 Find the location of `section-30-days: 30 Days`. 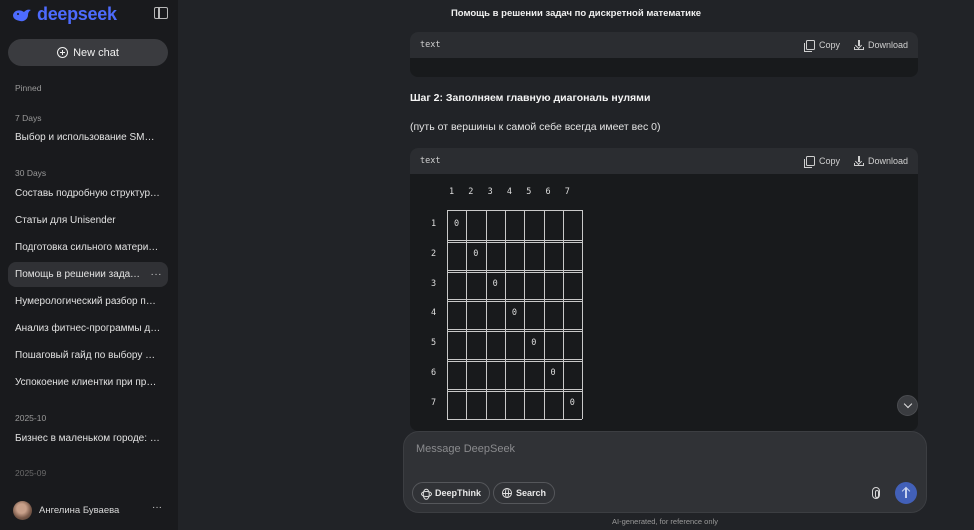

section-30-days: 30 Days is located at coordinates (31, 173).